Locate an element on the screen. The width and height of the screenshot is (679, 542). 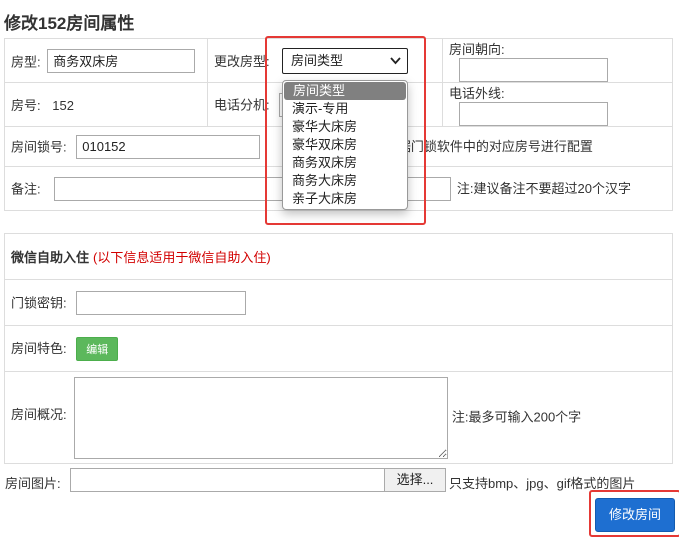
dropdown-option: 豪华大床房 is located at coordinates (345, 127).